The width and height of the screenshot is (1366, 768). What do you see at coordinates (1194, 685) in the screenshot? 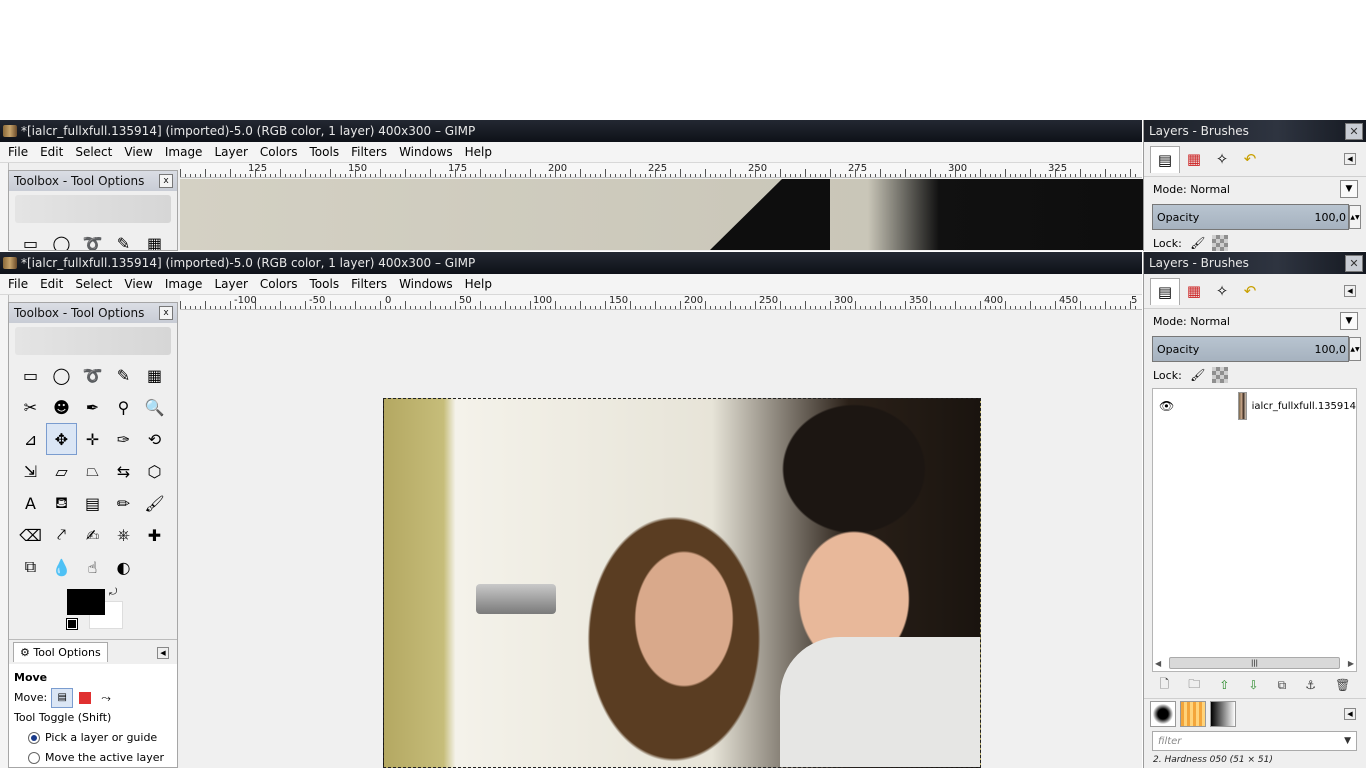
I see `new-group-icon: 🗀` at bounding box center [1194, 685].